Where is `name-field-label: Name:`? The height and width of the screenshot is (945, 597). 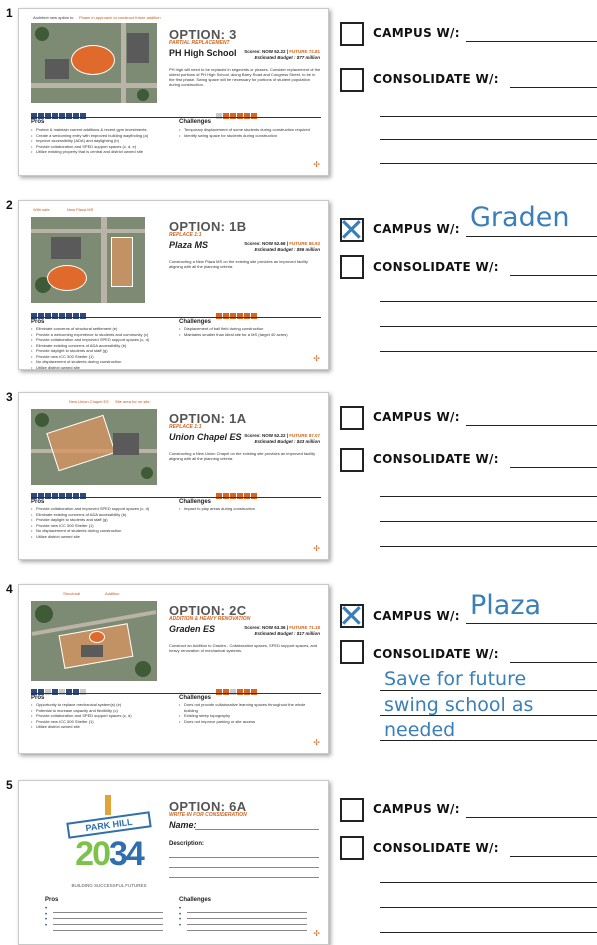
name-field-label: Name: is located at coordinates (183, 825).